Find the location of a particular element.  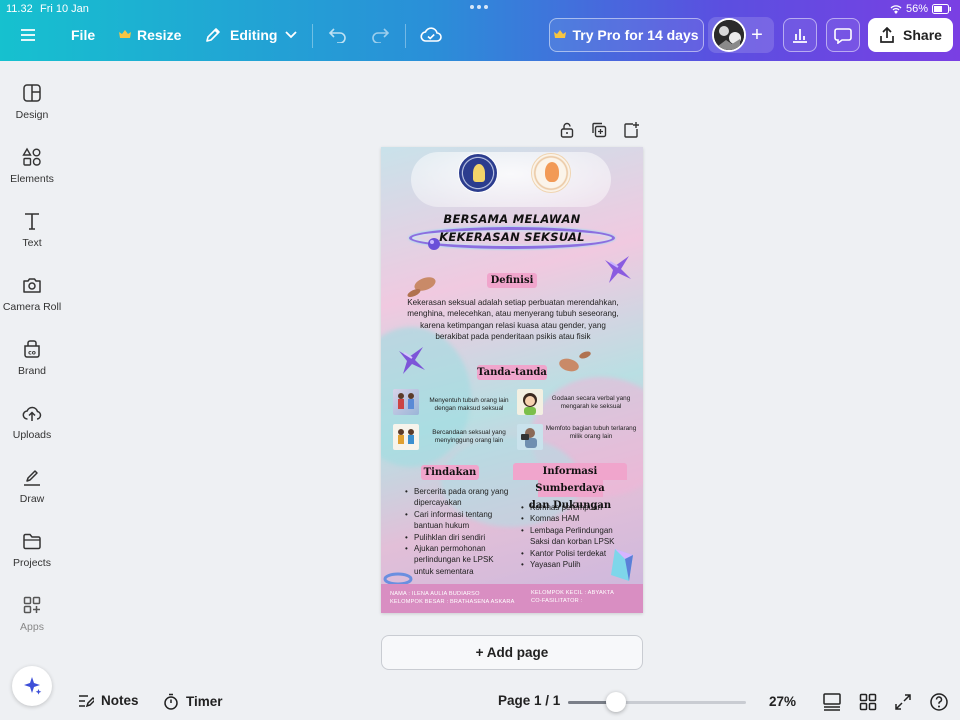

bar-chart-icon is located at coordinates (800, 36).